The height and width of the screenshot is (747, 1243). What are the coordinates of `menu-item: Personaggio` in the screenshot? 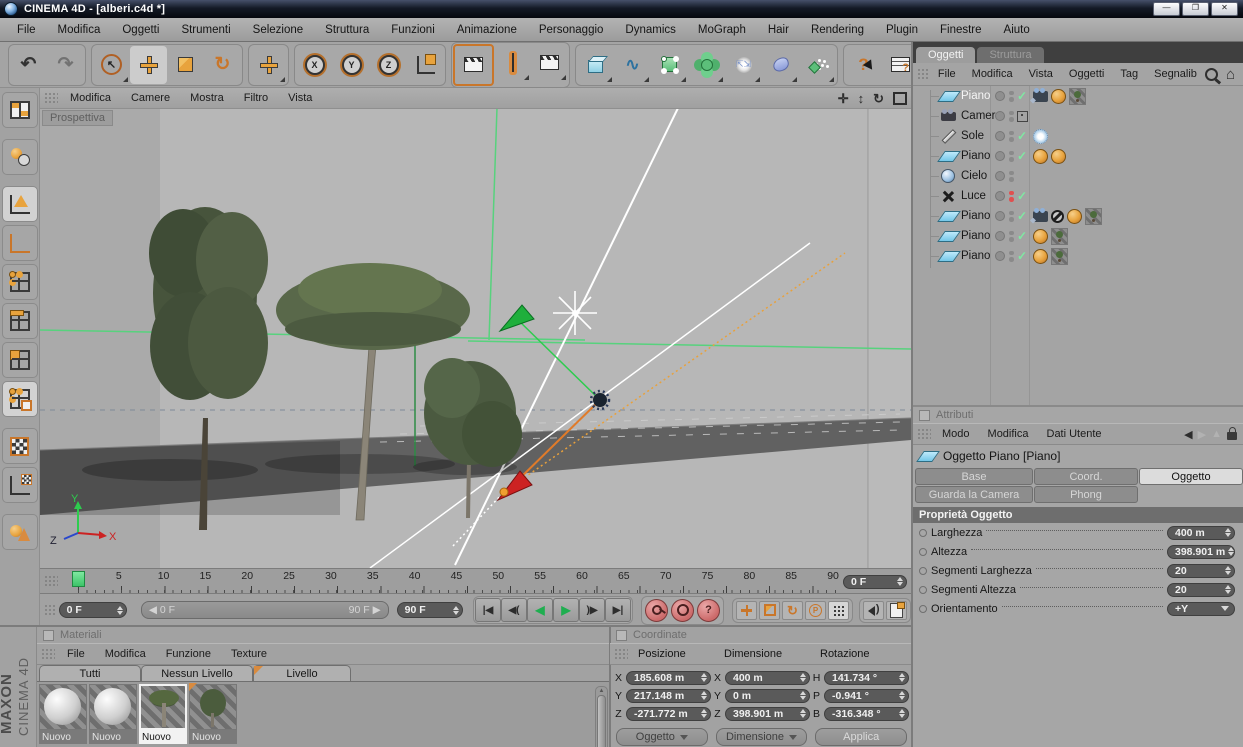 It's located at (571, 30).